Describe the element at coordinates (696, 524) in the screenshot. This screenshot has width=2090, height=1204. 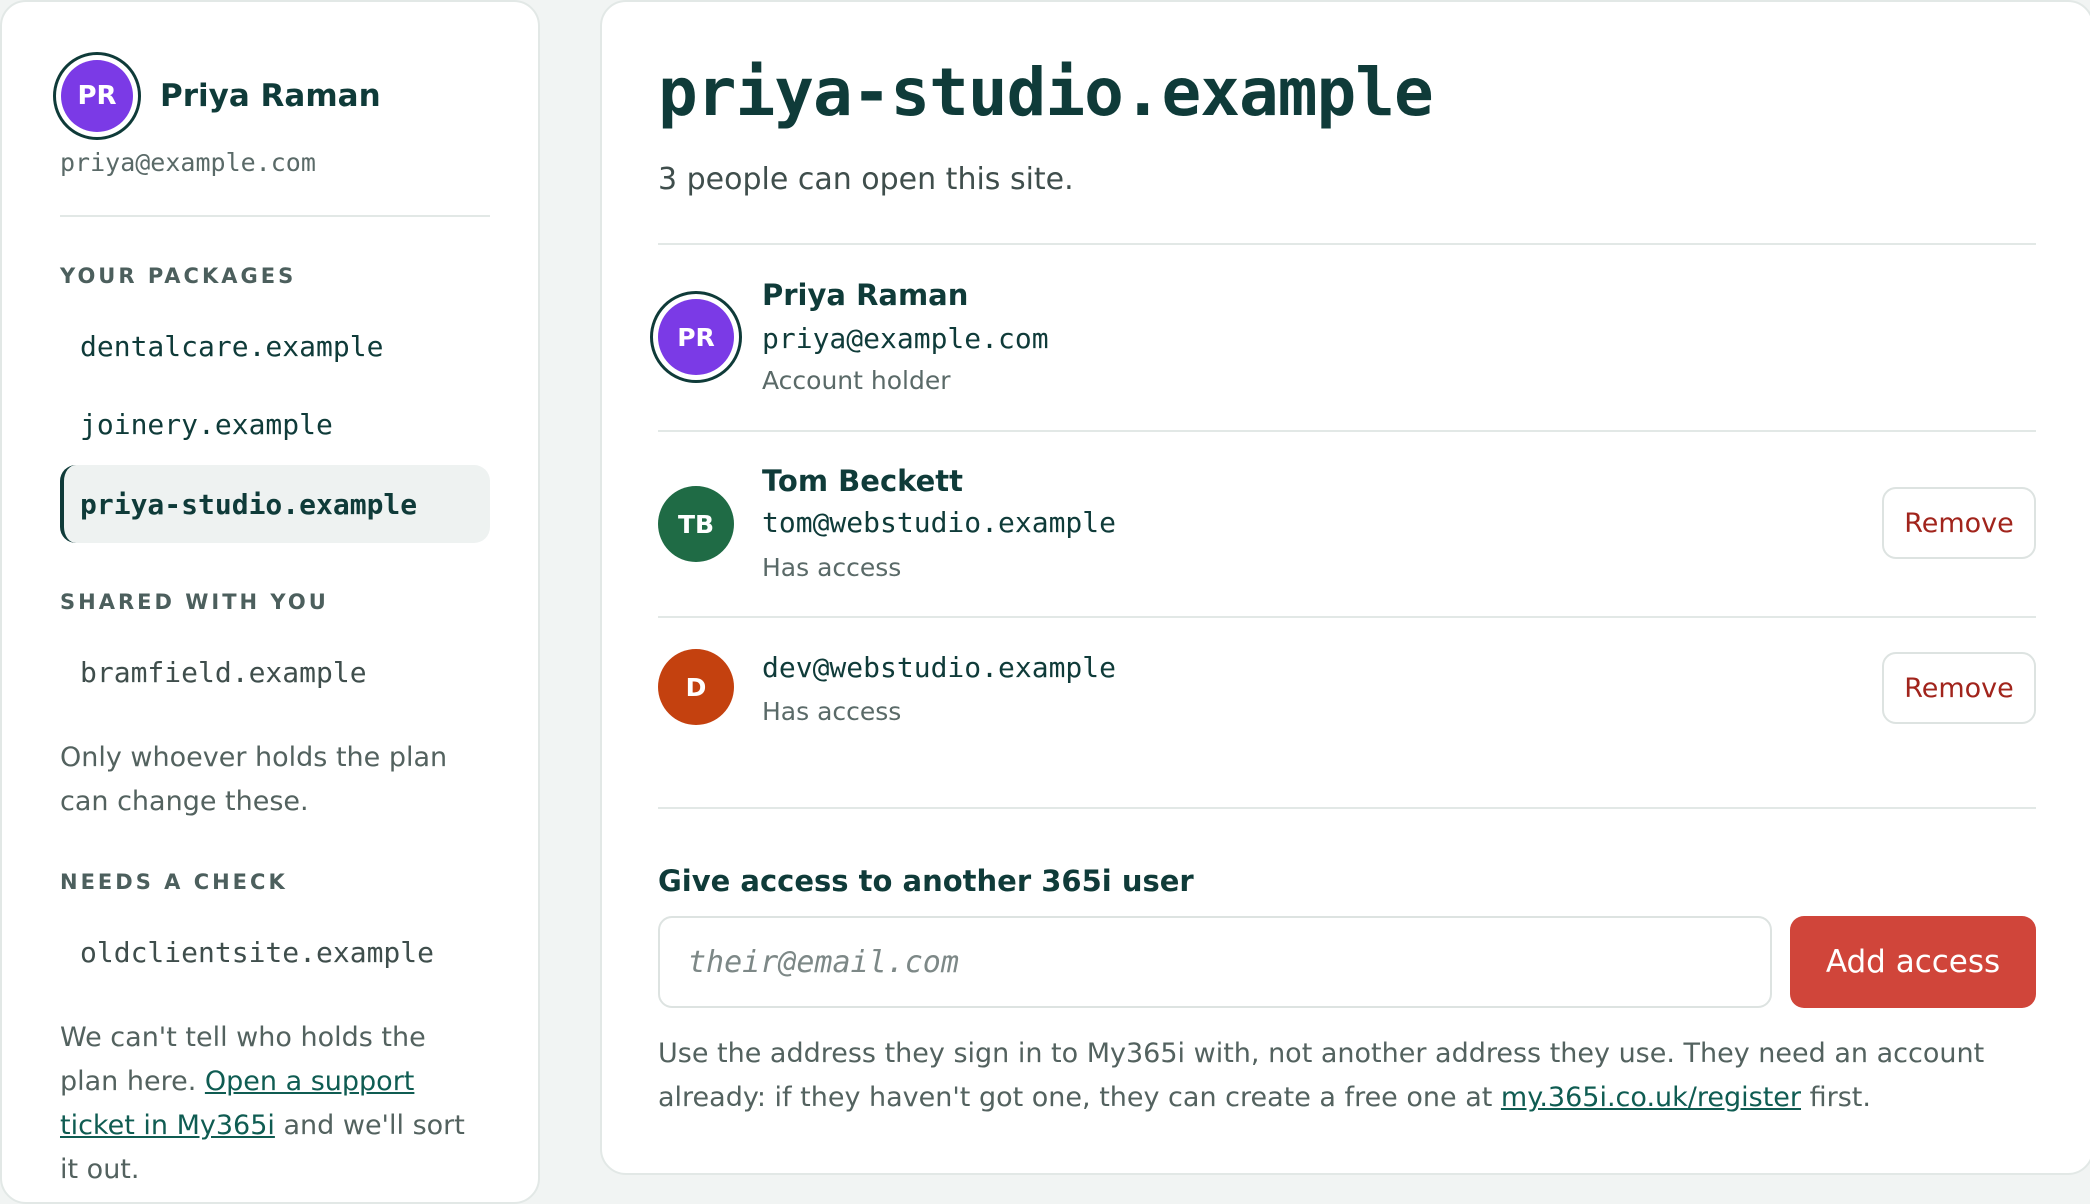
I see `avatar: TB` at that location.